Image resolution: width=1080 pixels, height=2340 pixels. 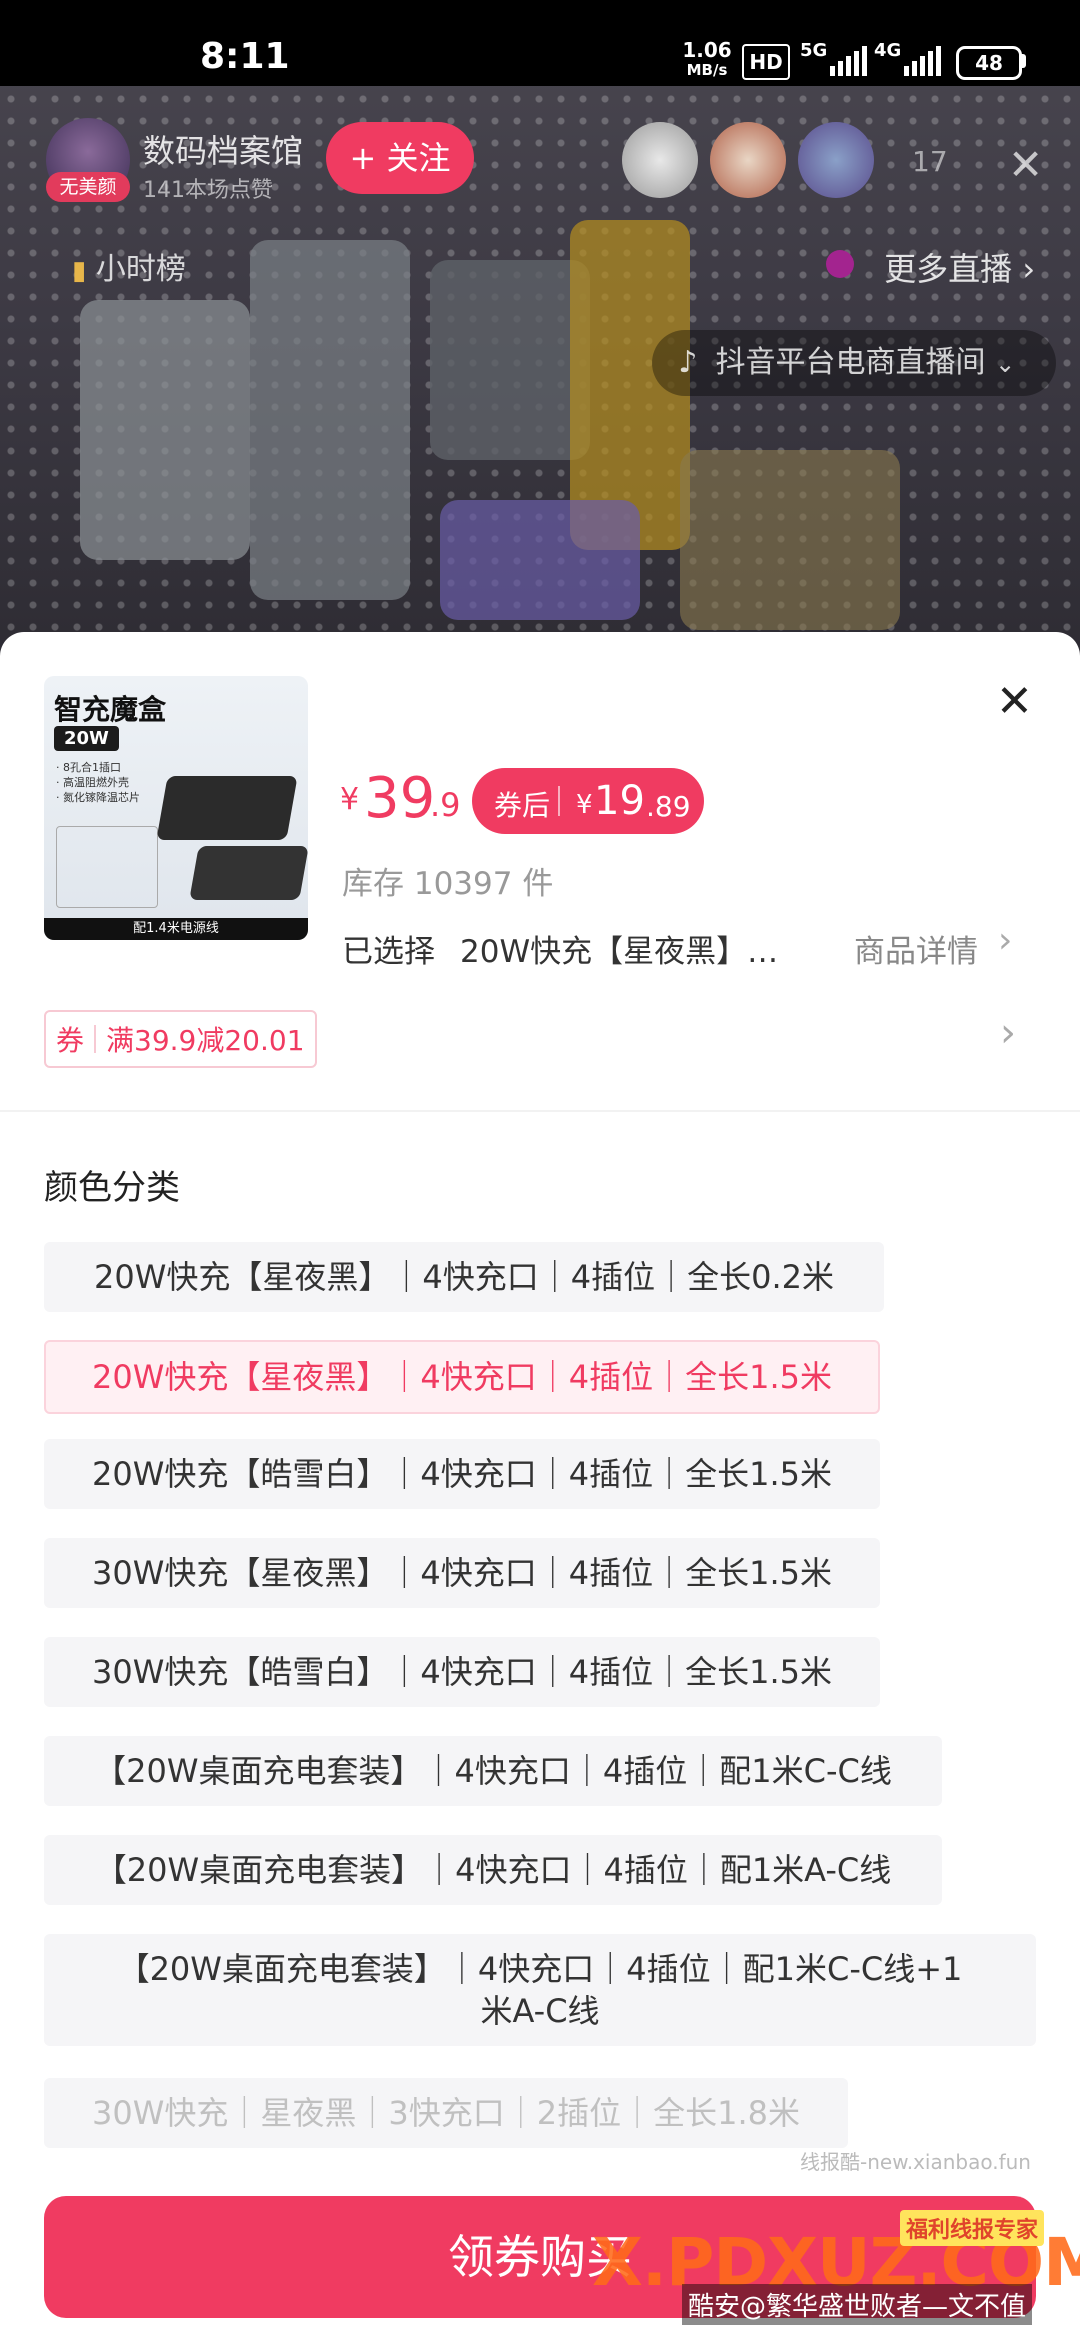 I want to click on price-integer: 39, so click(x=400, y=798).